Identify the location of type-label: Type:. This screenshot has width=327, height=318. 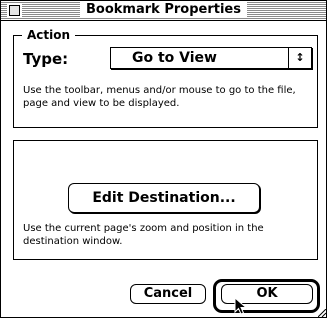
(46, 59).